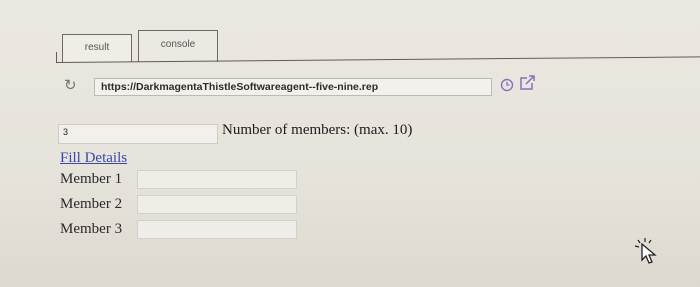 Image resolution: width=700 pixels, height=287 pixels. I want to click on tab-bar-edge, so click(59, 57).